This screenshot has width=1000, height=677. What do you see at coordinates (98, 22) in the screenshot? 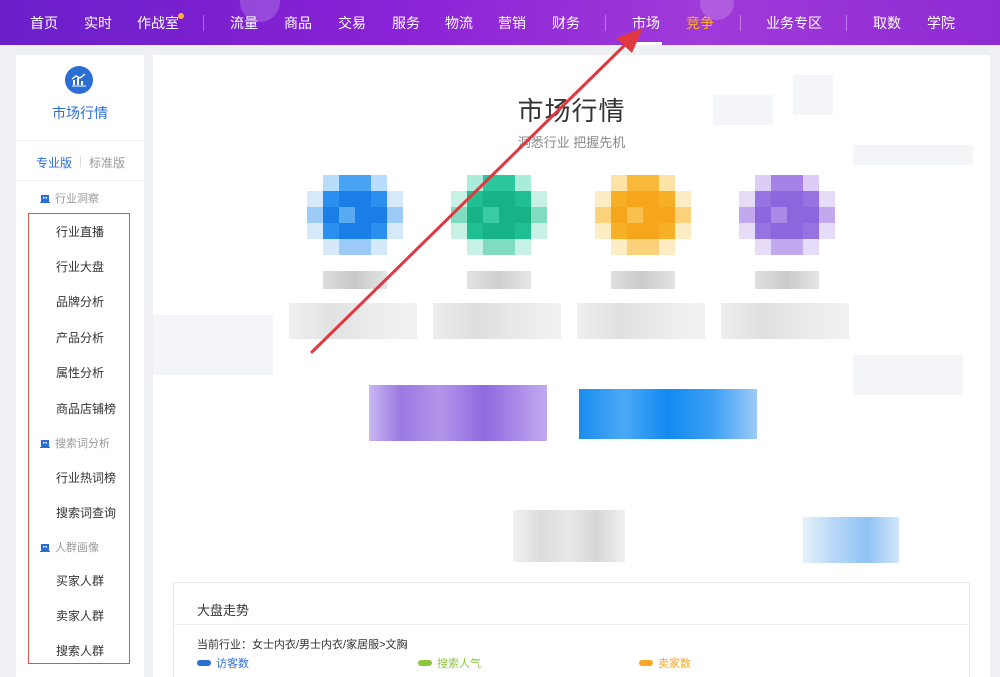
I see `nav-item-realtime: 实时` at bounding box center [98, 22].